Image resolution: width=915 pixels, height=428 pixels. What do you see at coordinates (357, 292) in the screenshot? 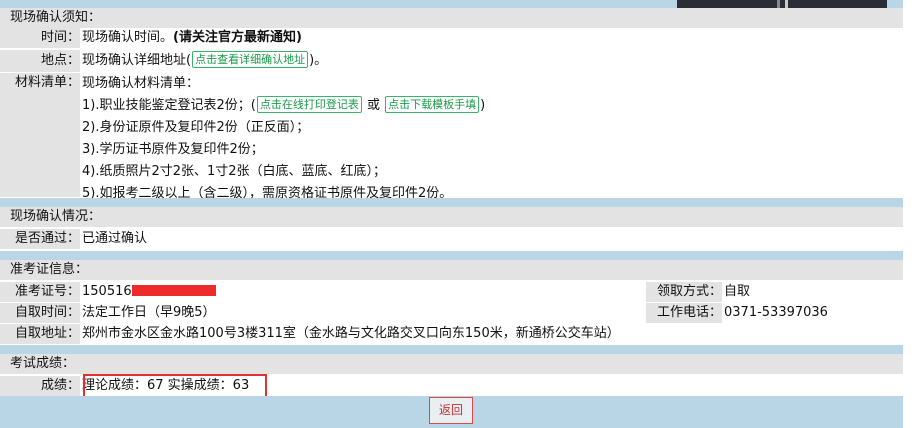
I see `ticket-number-value: 150516` at bounding box center [357, 292].